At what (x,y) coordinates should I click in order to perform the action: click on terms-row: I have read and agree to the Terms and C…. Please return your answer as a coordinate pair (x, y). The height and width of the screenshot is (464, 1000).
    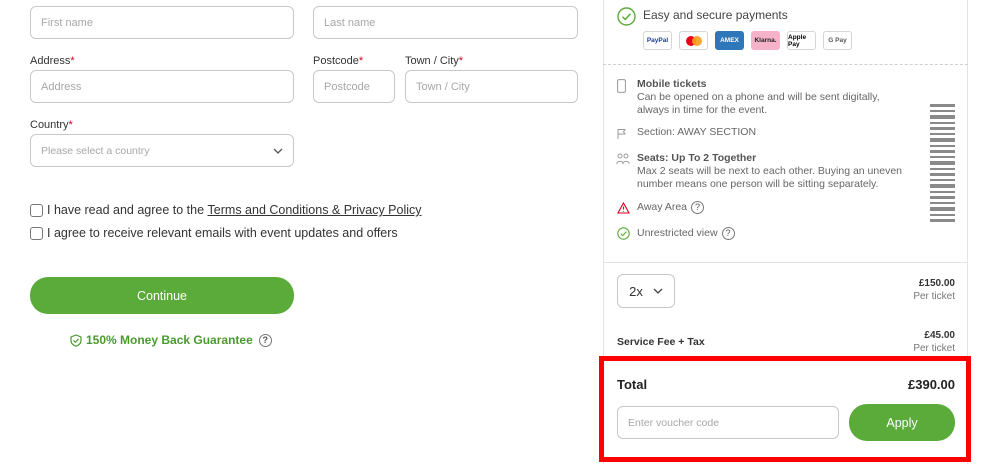
    Looking at the image, I should click on (226, 210).